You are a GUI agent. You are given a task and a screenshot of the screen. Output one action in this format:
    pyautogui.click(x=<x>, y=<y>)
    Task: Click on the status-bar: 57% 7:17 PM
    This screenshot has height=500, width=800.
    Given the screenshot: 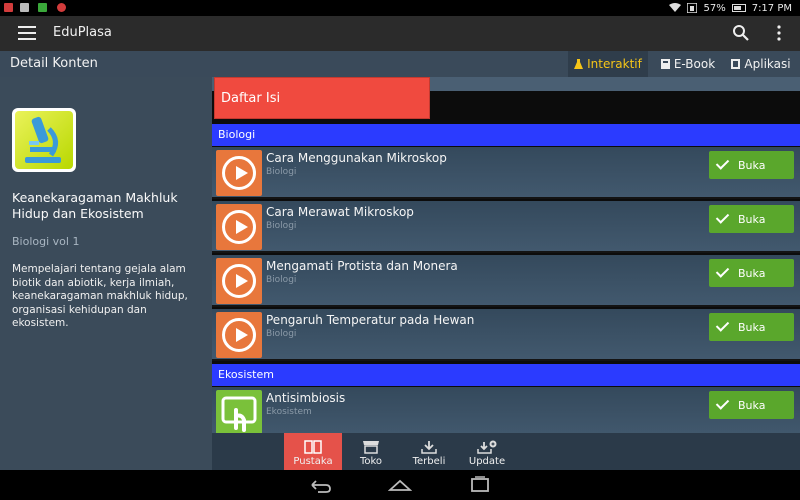 What is the action you would take?
    pyautogui.click(x=400, y=8)
    